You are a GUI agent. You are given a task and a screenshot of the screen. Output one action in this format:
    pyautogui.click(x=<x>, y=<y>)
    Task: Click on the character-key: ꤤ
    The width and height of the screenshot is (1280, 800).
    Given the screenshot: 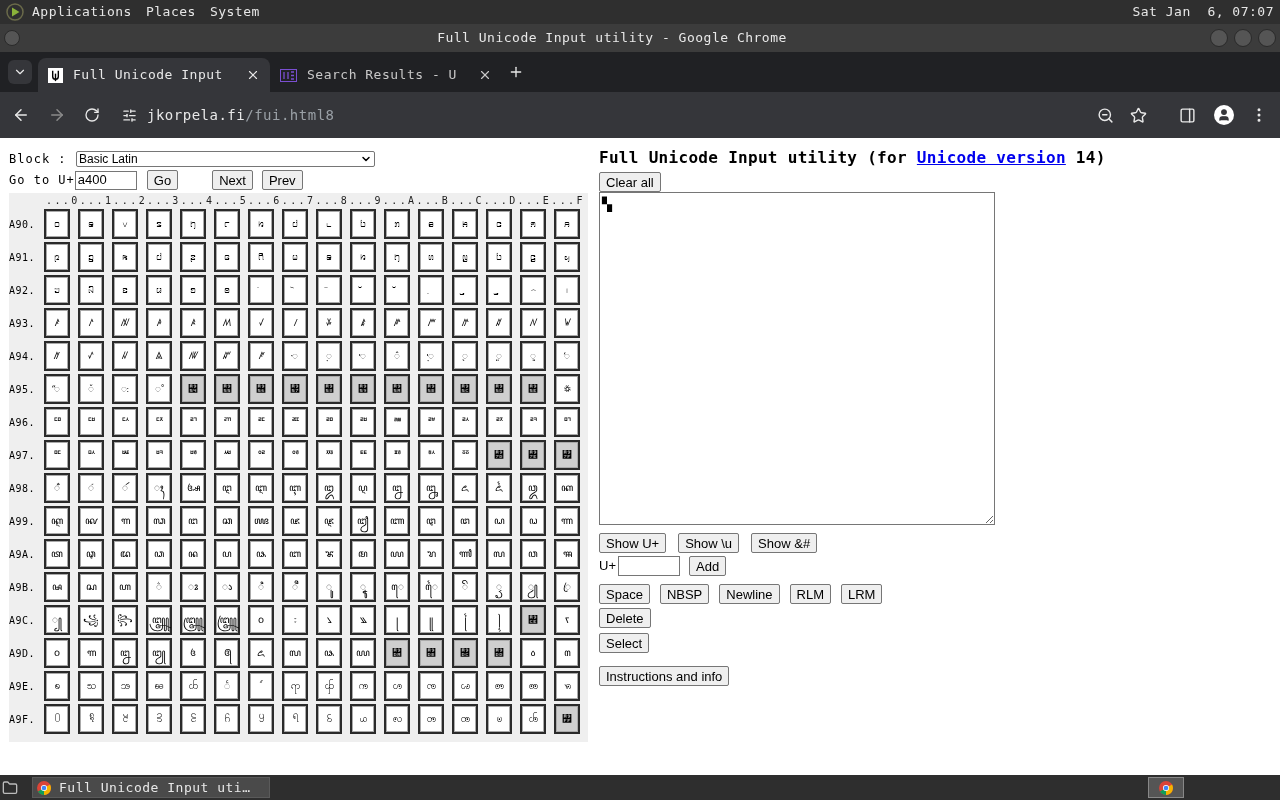 What is the action you would take?
    pyautogui.click(x=193, y=290)
    